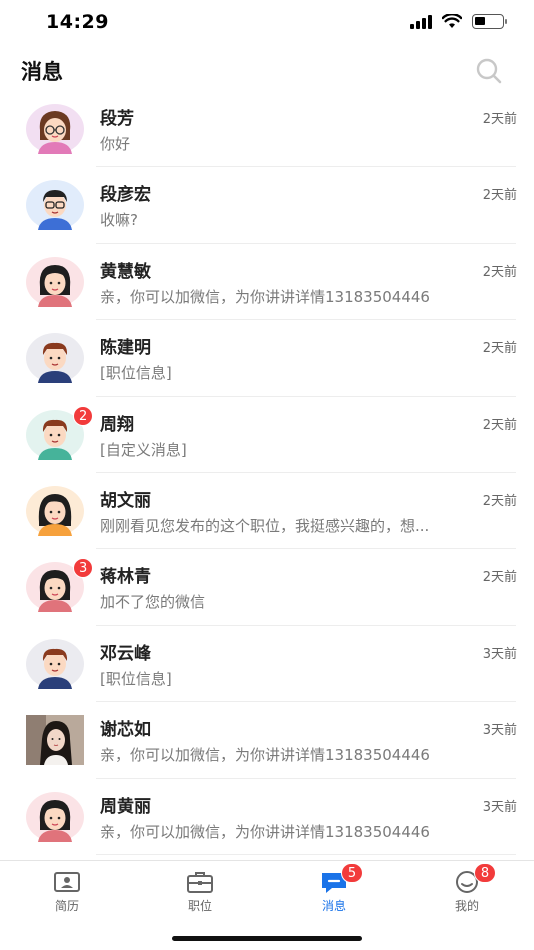 This screenshot has height=950, width=534. I want to click on unread-badge: 3, so click(83, 568).